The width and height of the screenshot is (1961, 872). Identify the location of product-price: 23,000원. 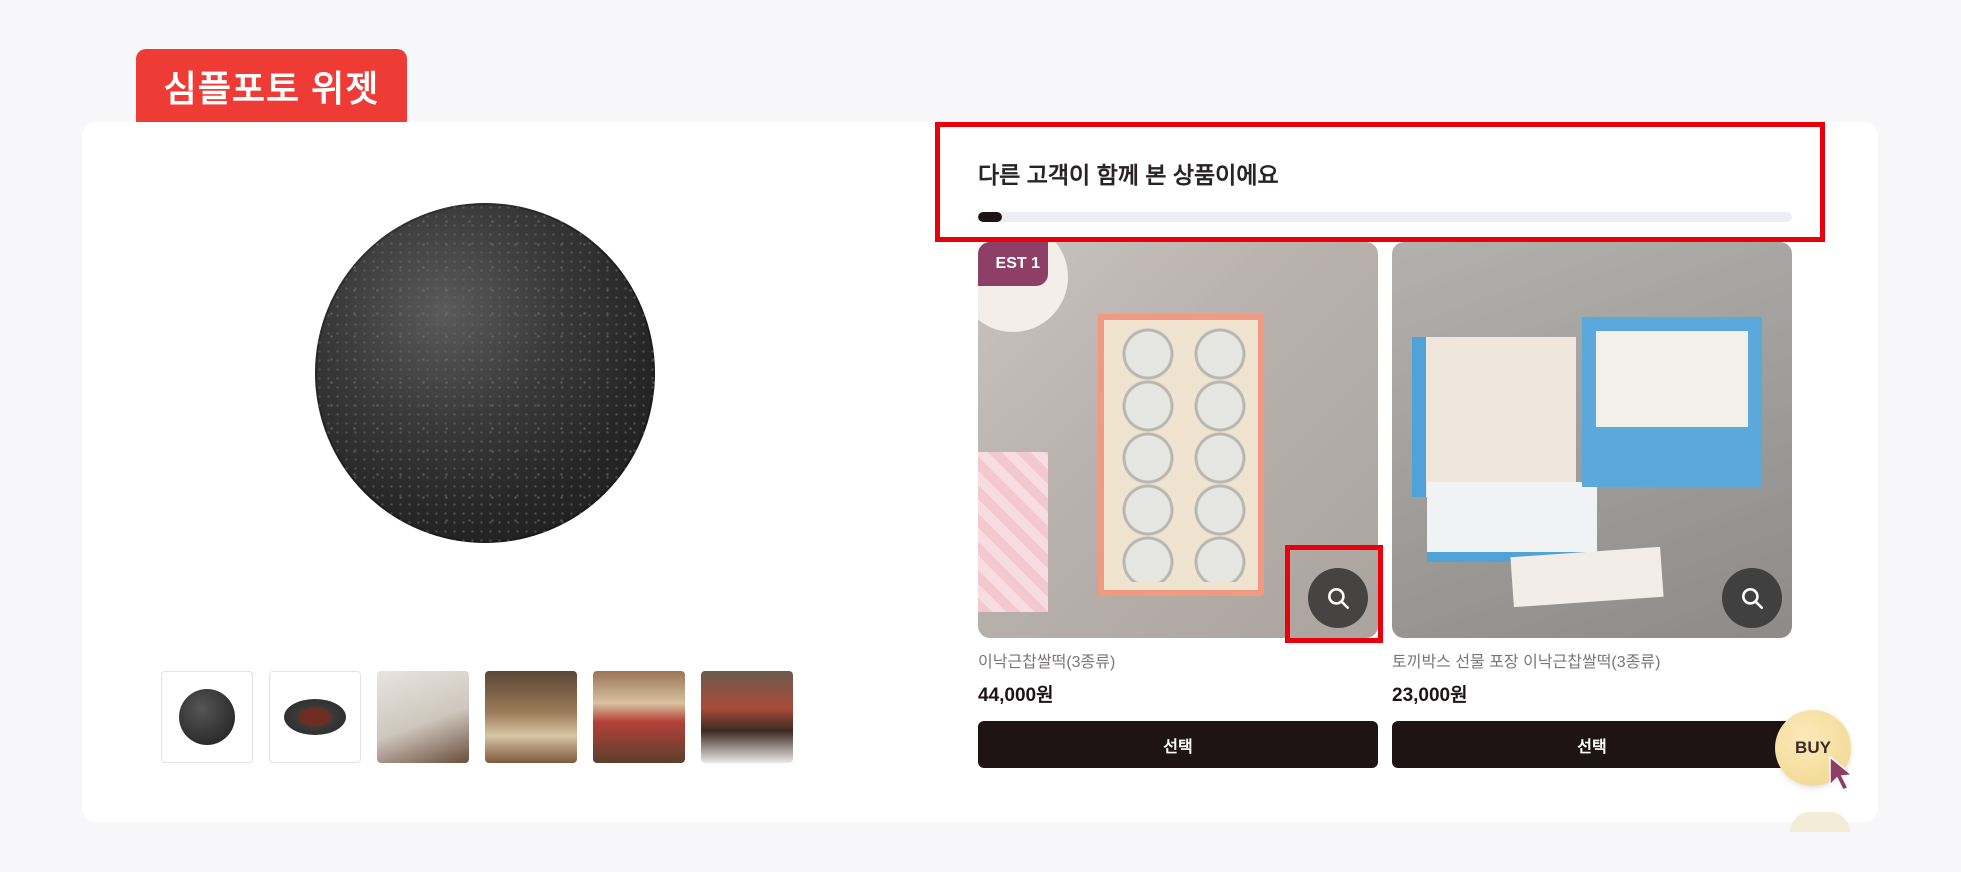
(1430, 695).